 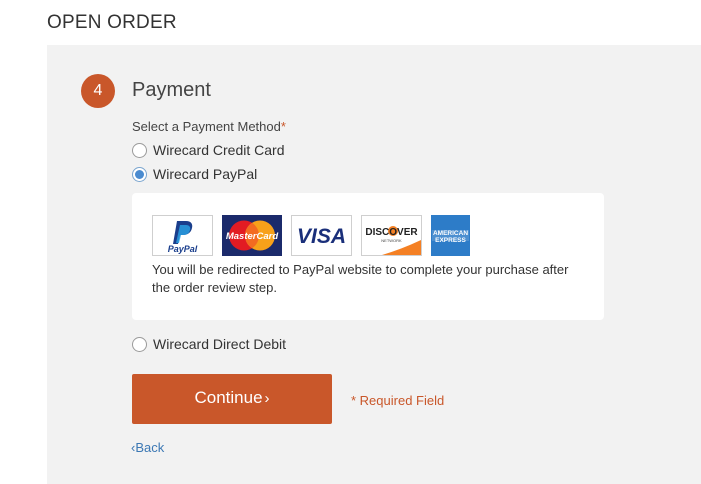 I want to click on page-title: OPEN ORDER, so click(x=112, y=22).